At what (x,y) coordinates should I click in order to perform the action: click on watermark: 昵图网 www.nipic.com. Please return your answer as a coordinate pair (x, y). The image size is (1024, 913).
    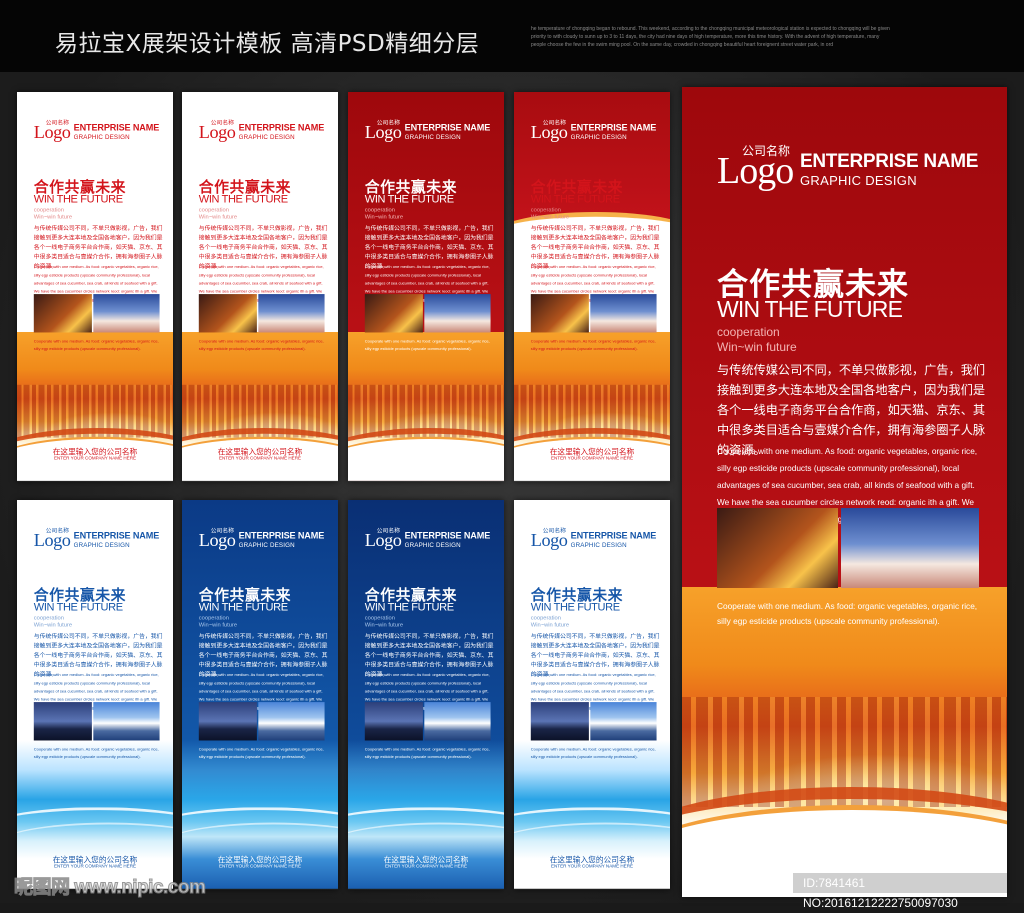
    Looking at the image, I should click on (109, 888).